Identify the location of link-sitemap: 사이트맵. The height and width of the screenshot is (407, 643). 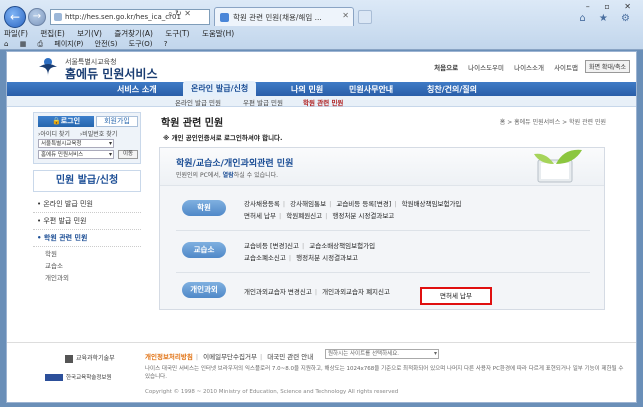
(566, 68).